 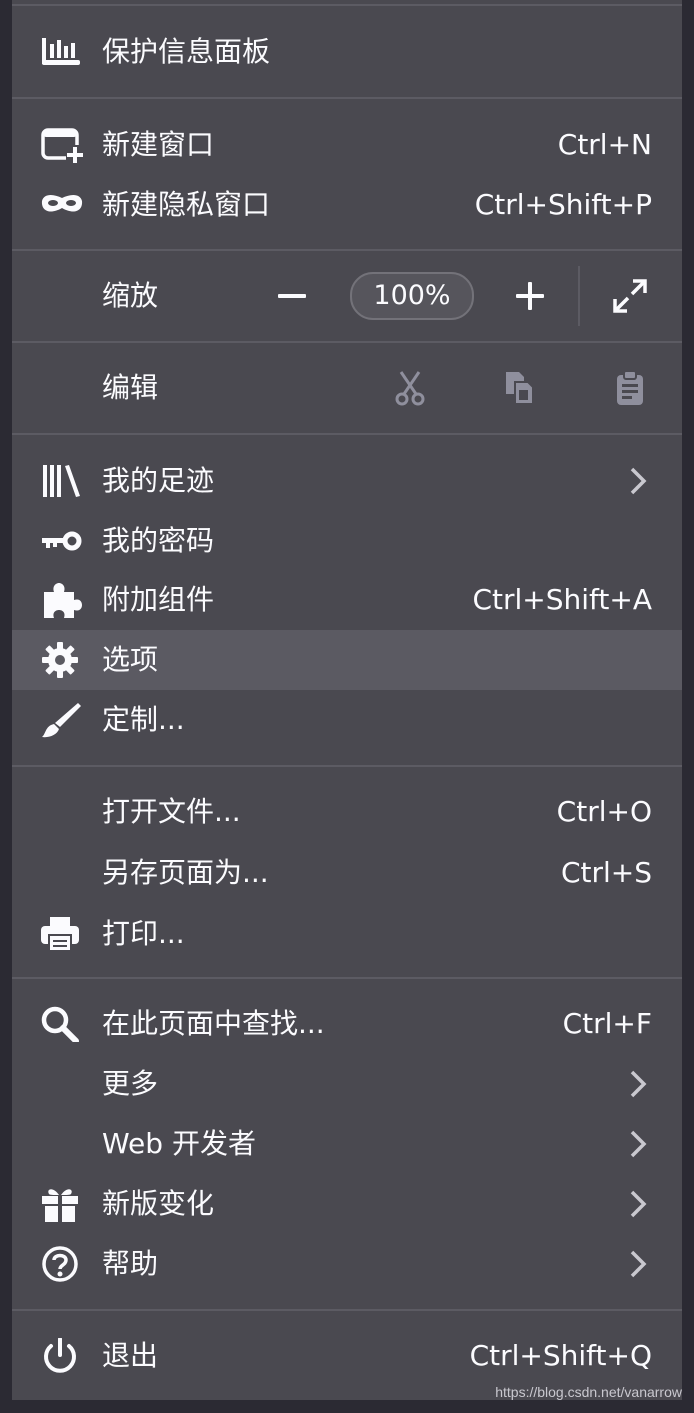 I want to click on chart-icon, so click(x=62, y=52).